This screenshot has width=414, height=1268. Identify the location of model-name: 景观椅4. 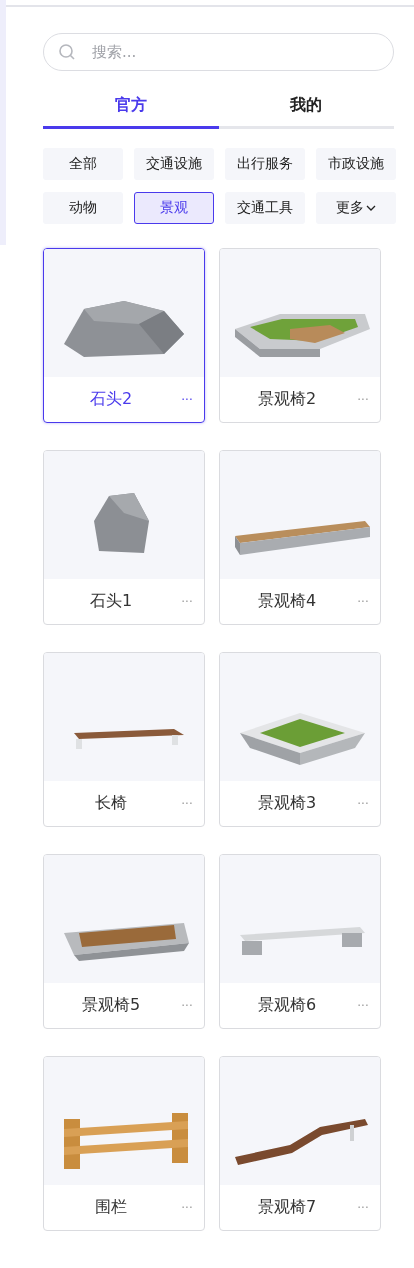
(287, 601).